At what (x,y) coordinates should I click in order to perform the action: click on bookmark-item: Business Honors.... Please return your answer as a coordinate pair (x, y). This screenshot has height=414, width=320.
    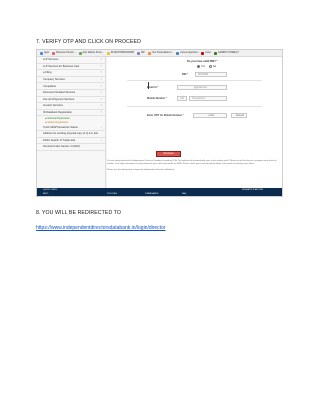
    Looking at the image, I should click on (64, 53).